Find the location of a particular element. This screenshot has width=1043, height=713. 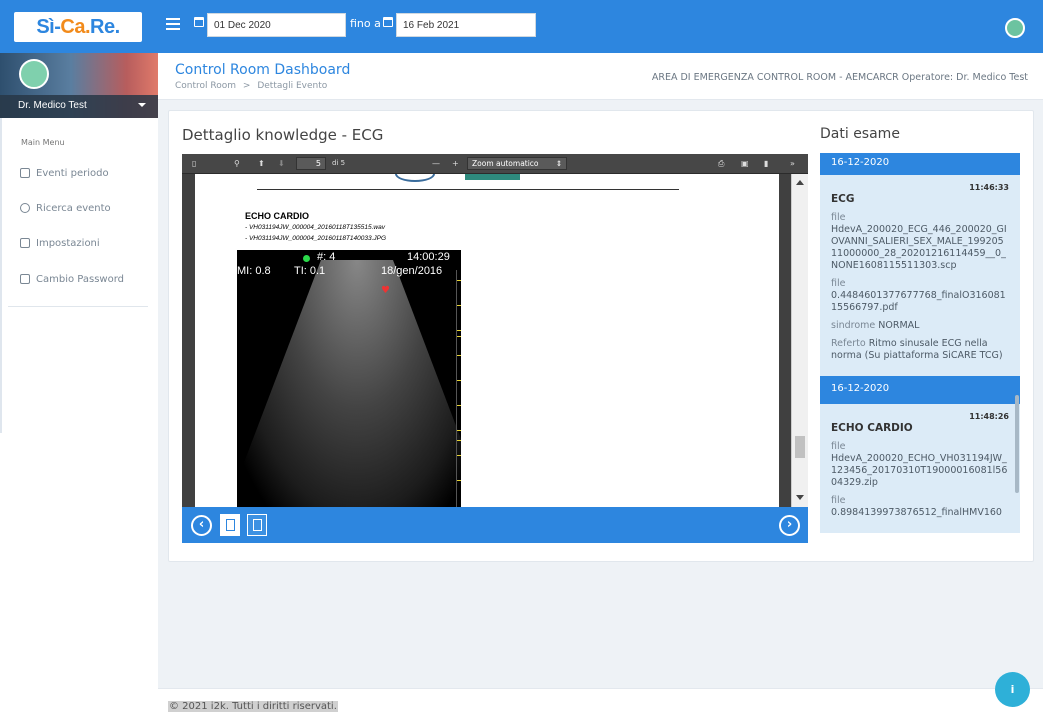

app-logo: Sì- Ca. Re. is located at coordinates (78, 27).